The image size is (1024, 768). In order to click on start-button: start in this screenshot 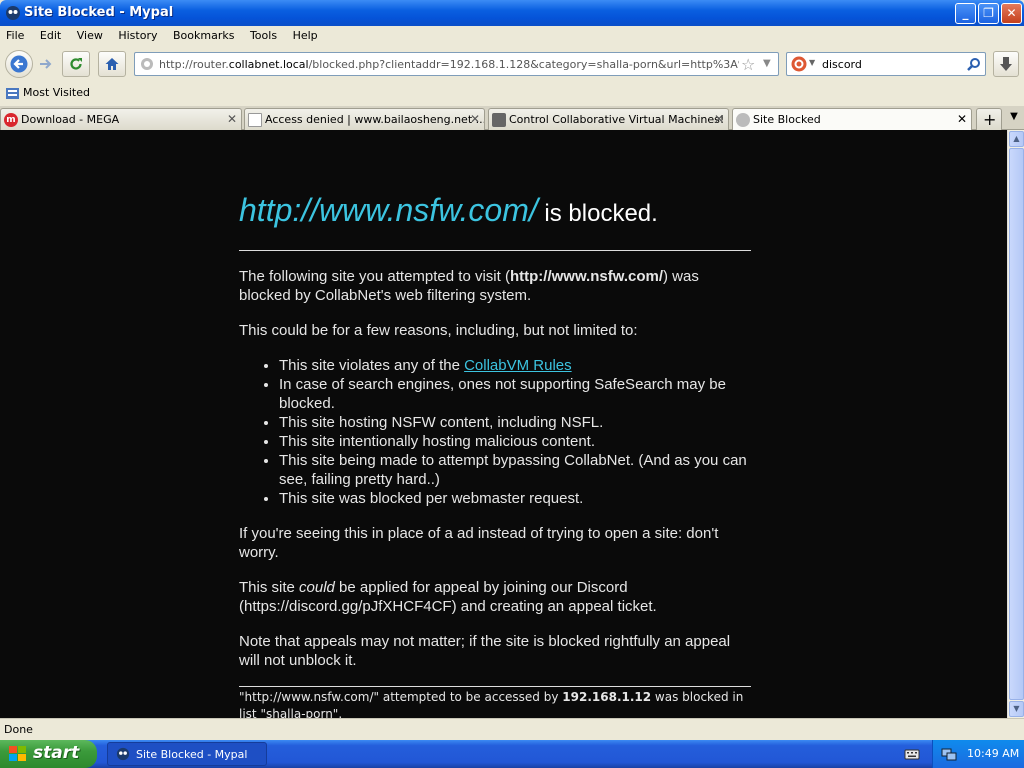, I will do `click(48, 754)`.